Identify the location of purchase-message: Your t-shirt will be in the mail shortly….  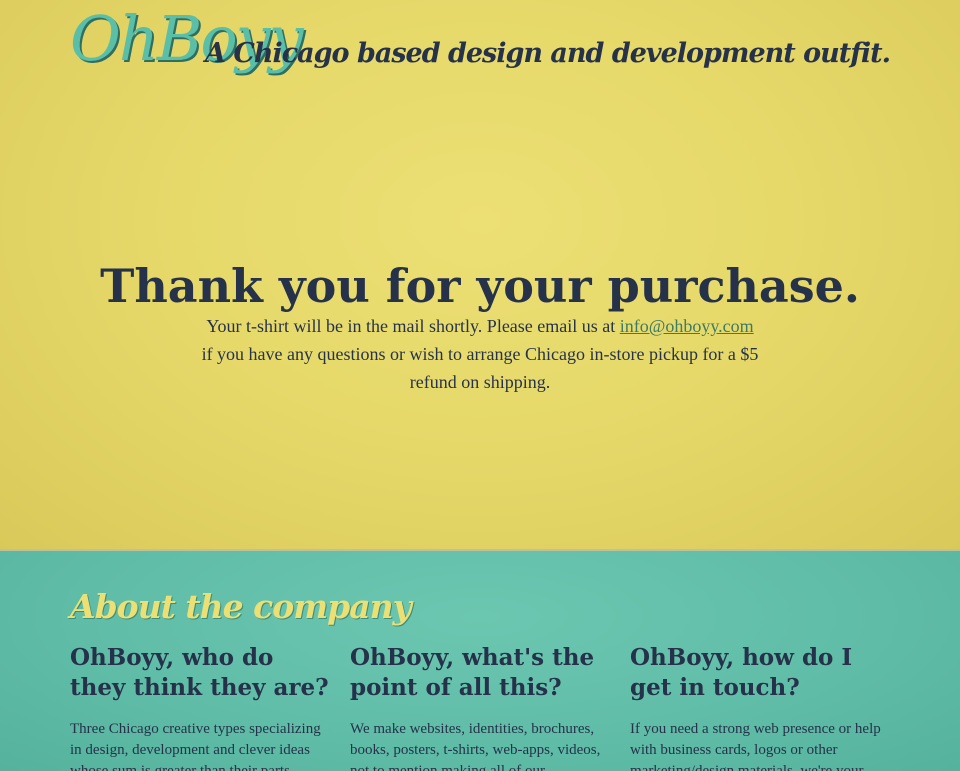
(480, 354).